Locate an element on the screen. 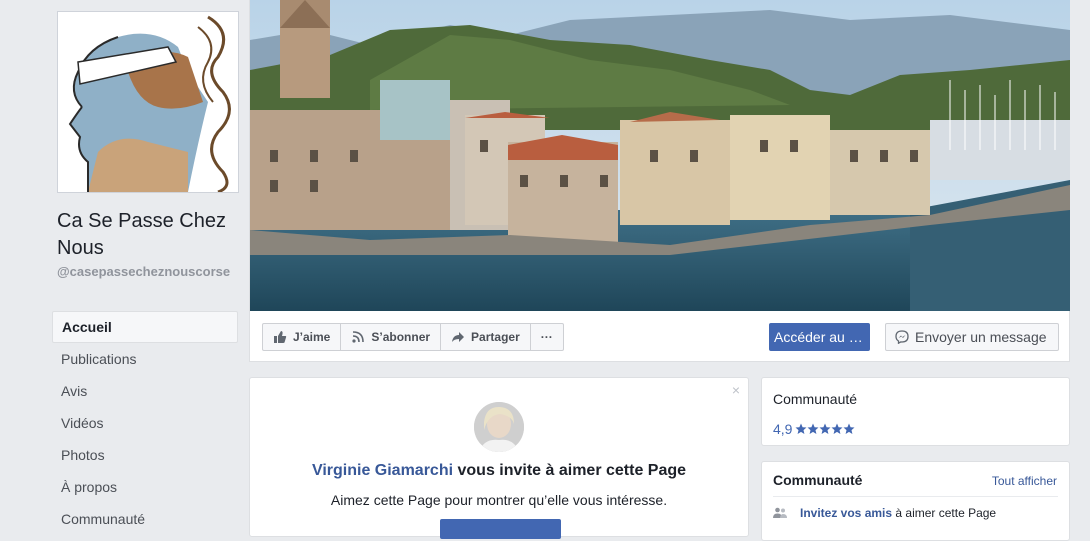 The height and width of the screenshot is (541, 1090). page-handle: @casepassecheznouscorse is located at coordinates (149, 271).